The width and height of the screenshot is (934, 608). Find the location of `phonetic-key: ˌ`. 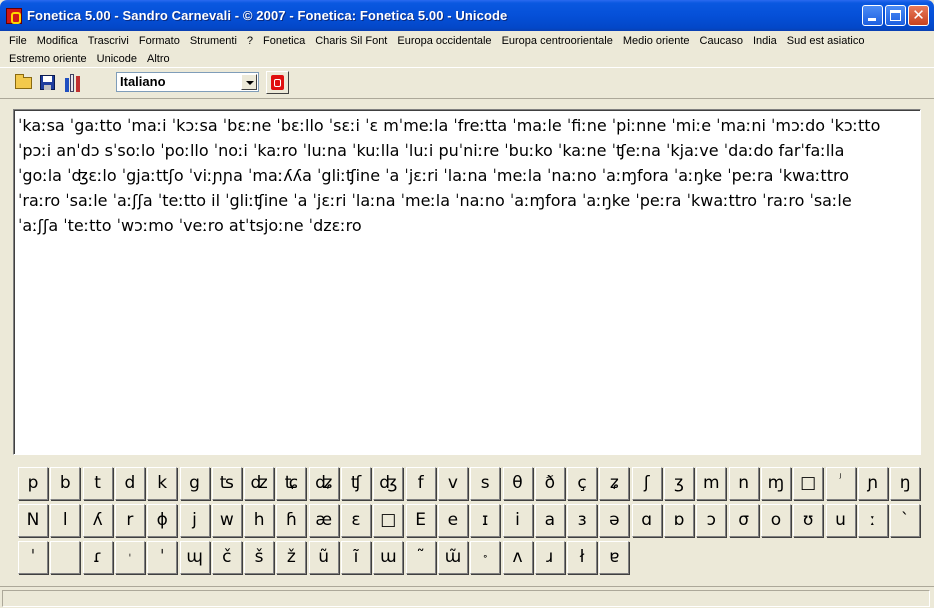

phonetic-key: ˌ is located at coordinates (129, 557).